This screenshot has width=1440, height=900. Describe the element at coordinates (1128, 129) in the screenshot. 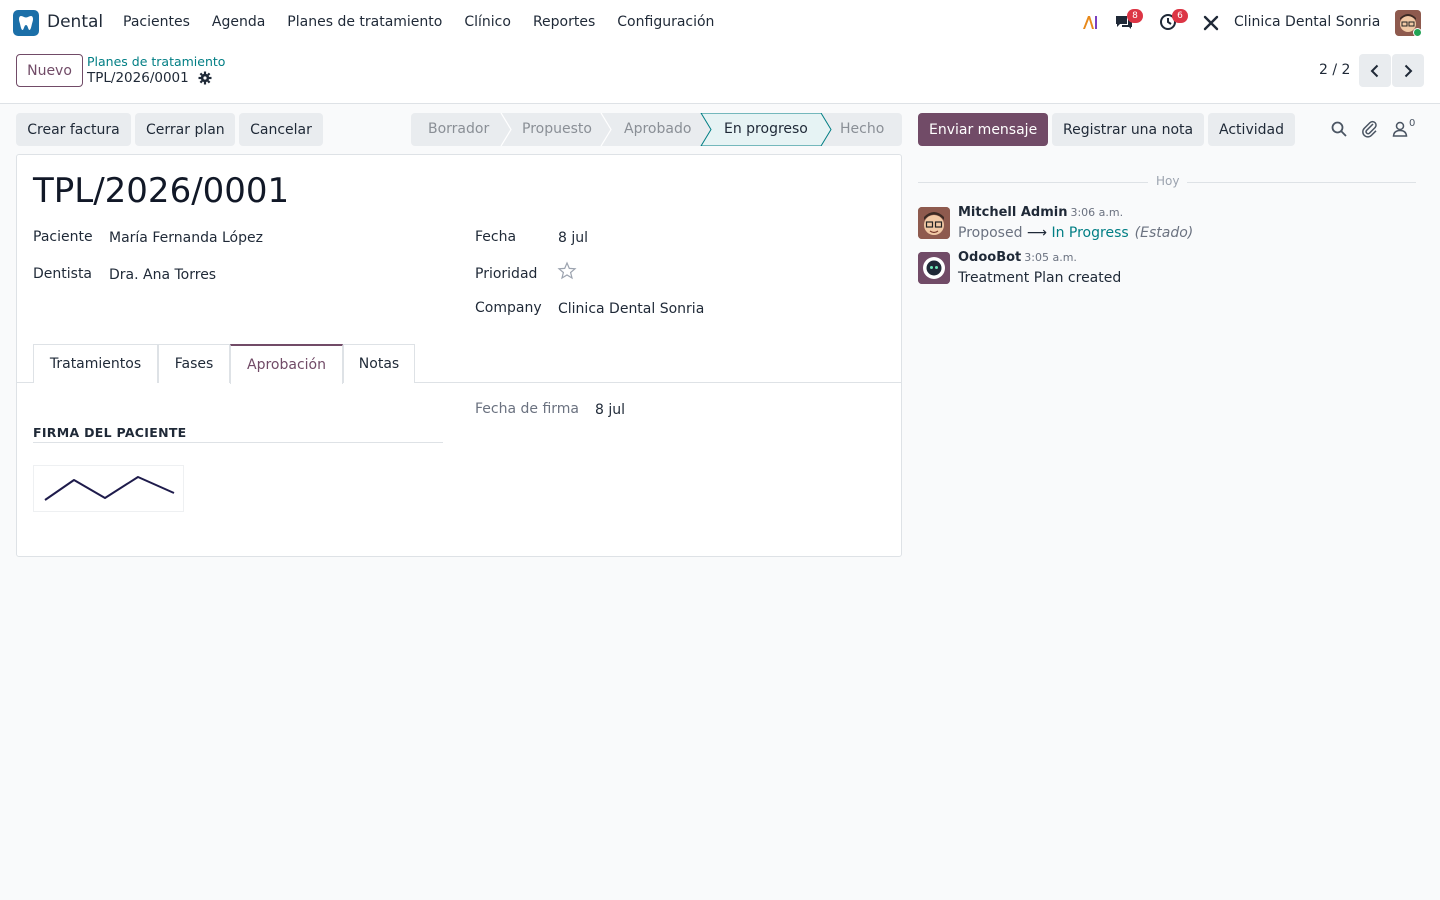

I see `log-note-button: Registrar una nota` at that location.